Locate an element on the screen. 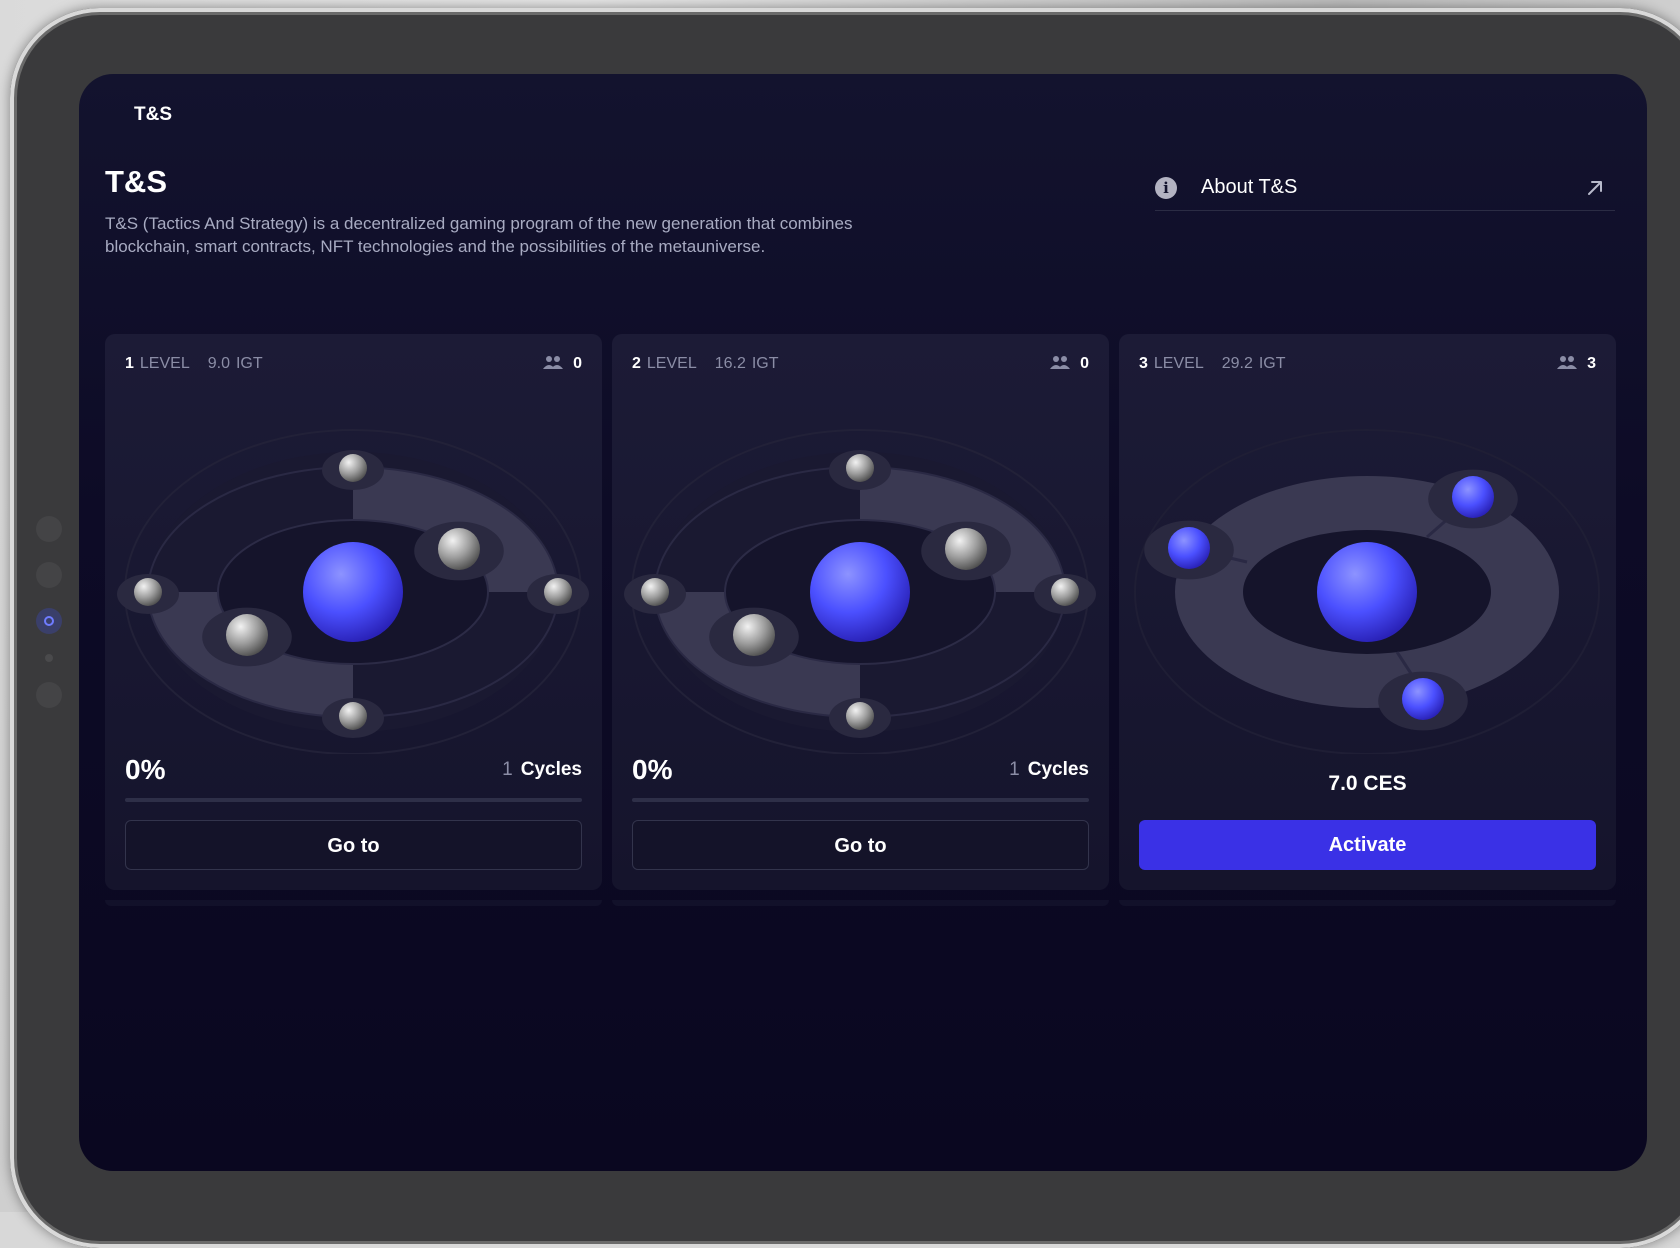  card-header: 2 LEVEL 16.2 IGT 0 is located at coordinates (860, 366).